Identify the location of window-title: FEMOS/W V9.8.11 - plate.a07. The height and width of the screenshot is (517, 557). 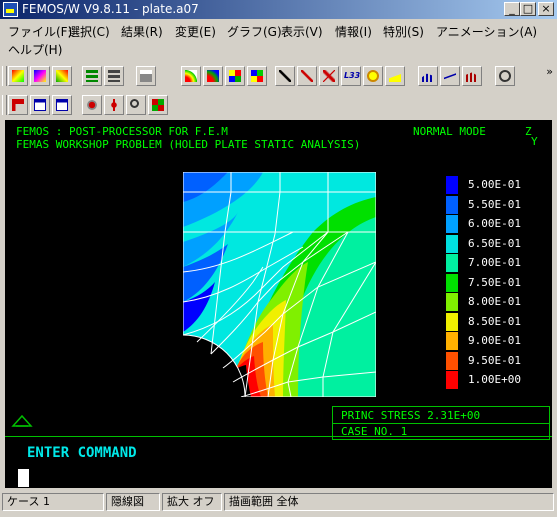
(110, 9).